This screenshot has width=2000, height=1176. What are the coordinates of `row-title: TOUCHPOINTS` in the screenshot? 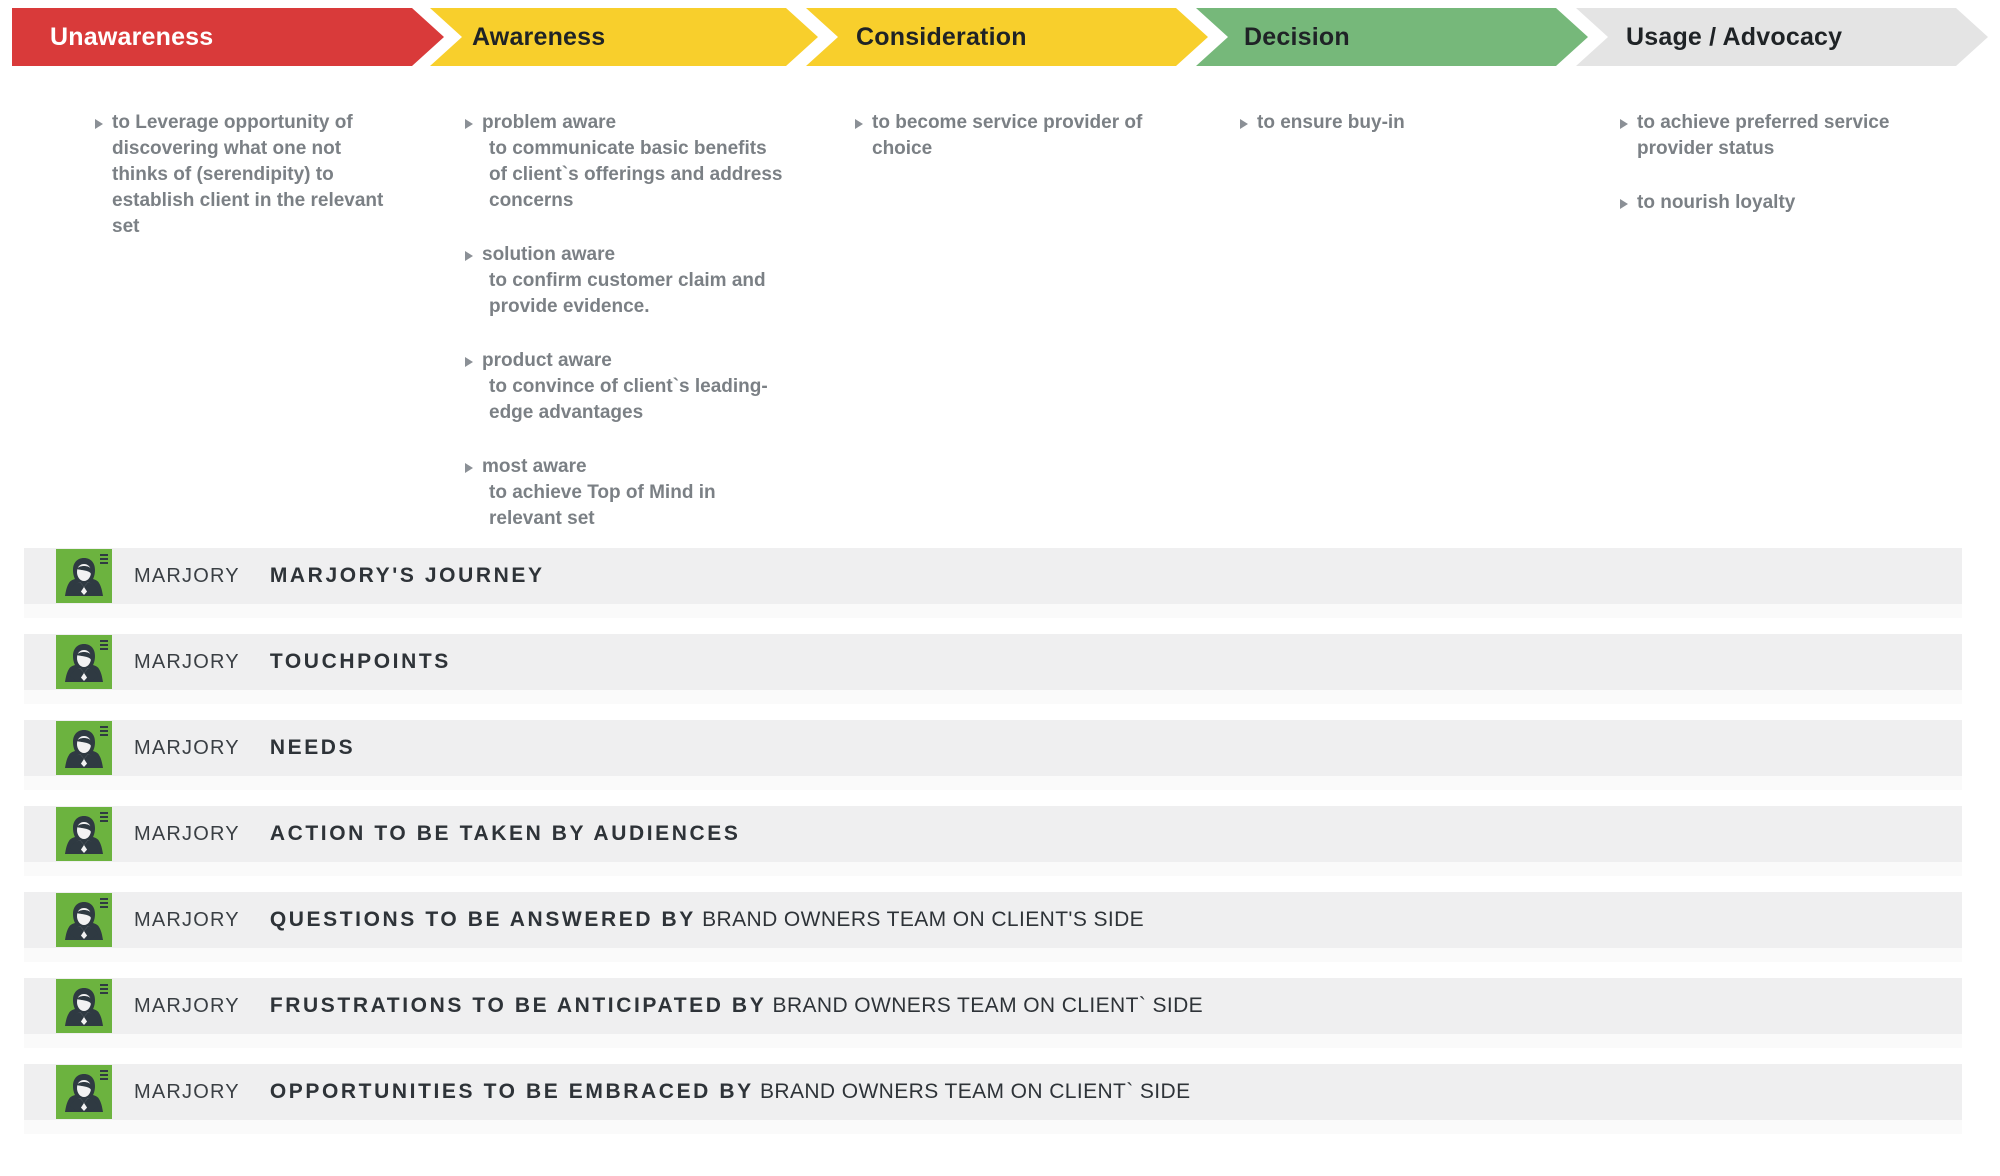 It's located at (360, 662).